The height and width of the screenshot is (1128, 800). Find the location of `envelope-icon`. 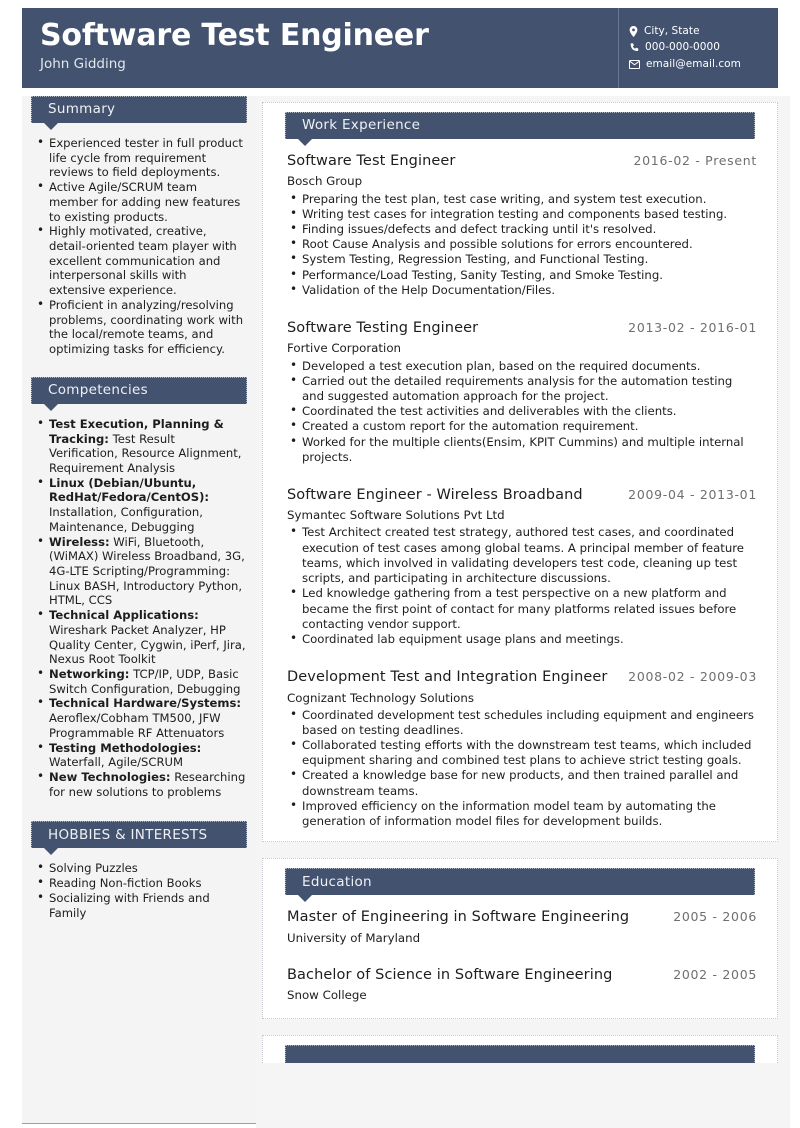

envelope-icon is located at coordinates (634, 65).